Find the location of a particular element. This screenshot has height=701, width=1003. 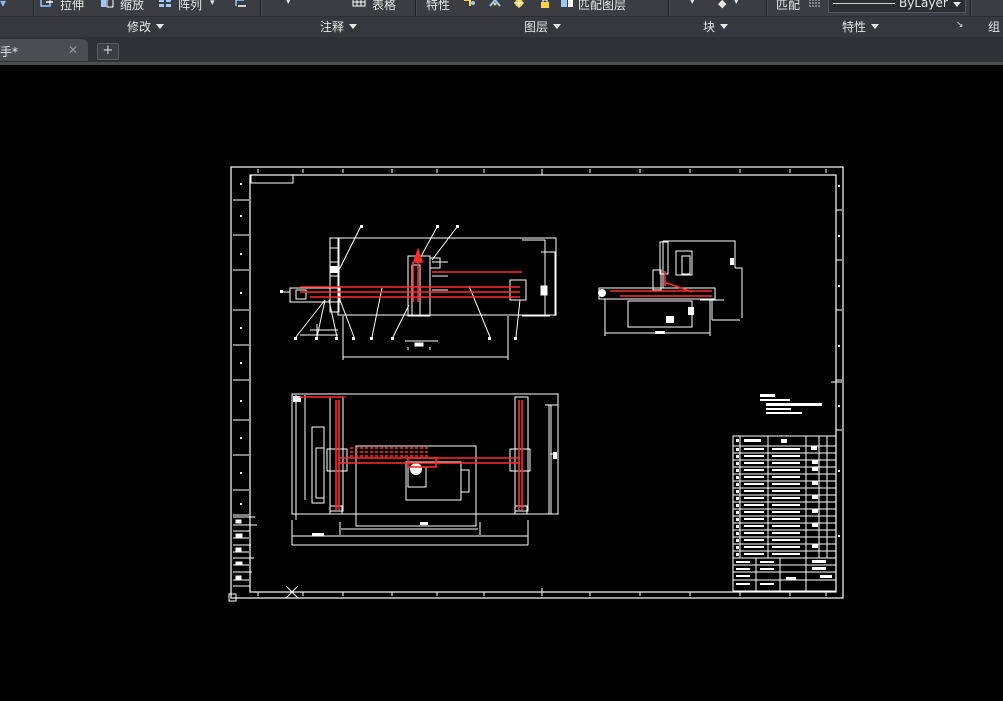

panel-properties: 特性 is located at coordinates (861, 26).